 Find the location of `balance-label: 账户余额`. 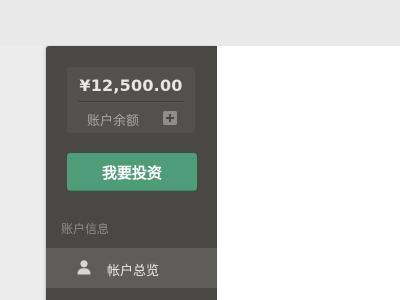

balance-label: 账户余额 is located at coordinates (113, 121).